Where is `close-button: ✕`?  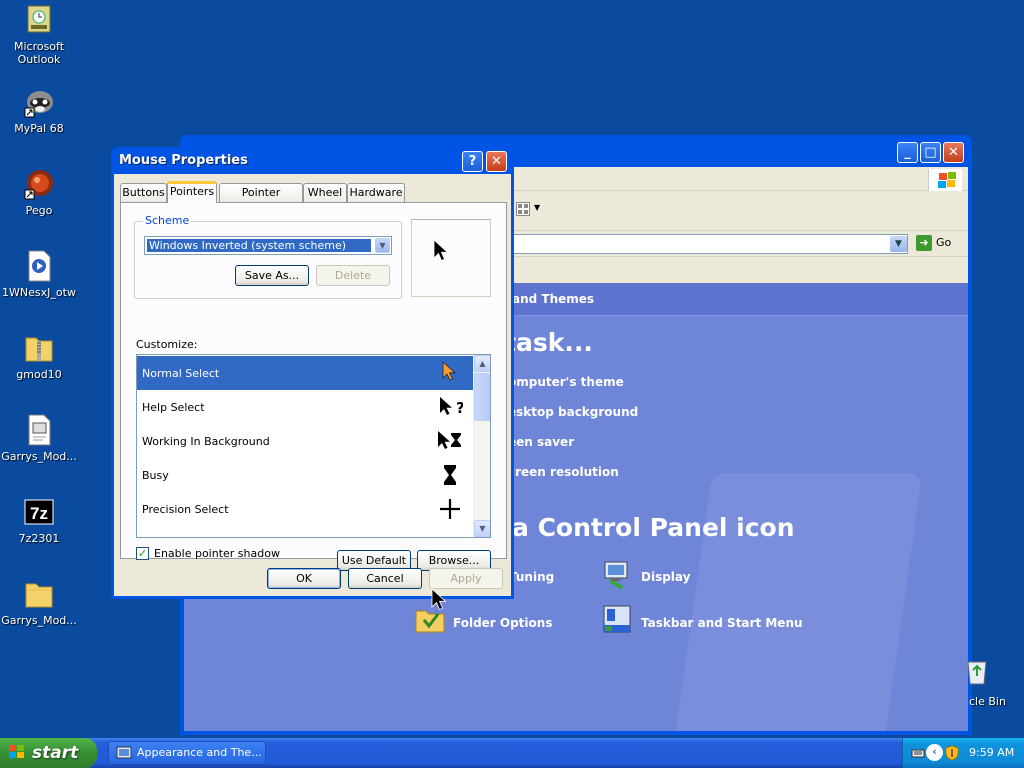
close-button: ✕ is located at coordinates (953, 152).